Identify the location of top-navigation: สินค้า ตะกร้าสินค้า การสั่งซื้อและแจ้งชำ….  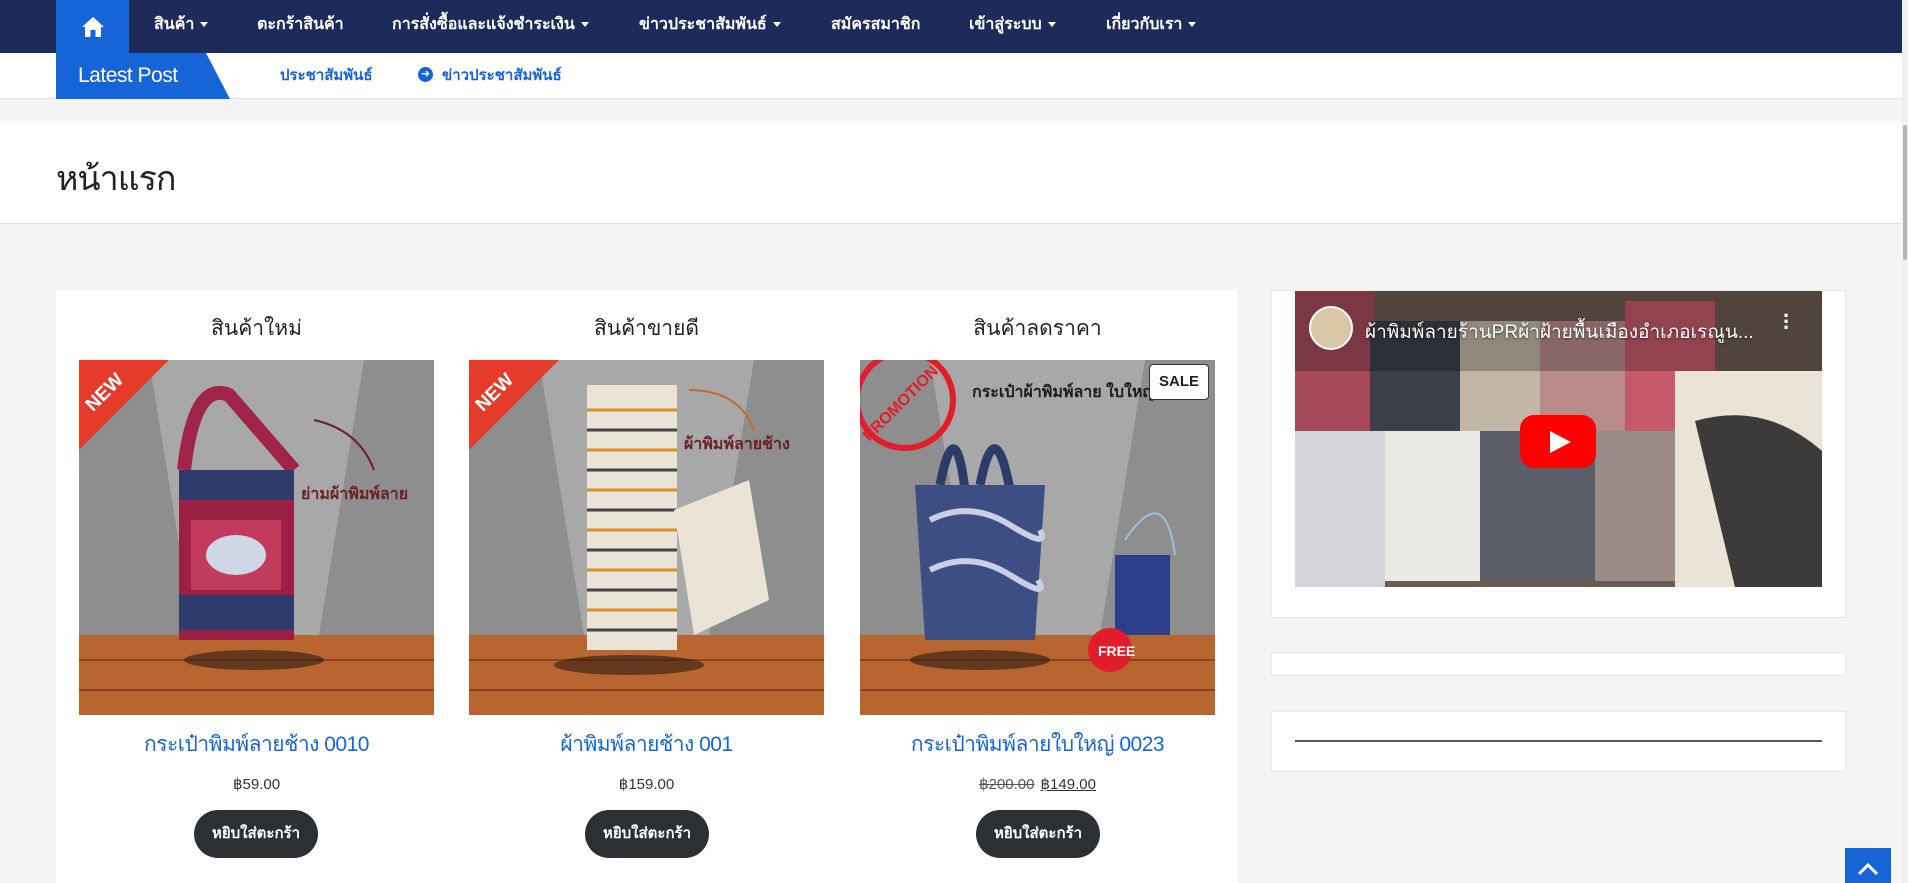
(951, 26).